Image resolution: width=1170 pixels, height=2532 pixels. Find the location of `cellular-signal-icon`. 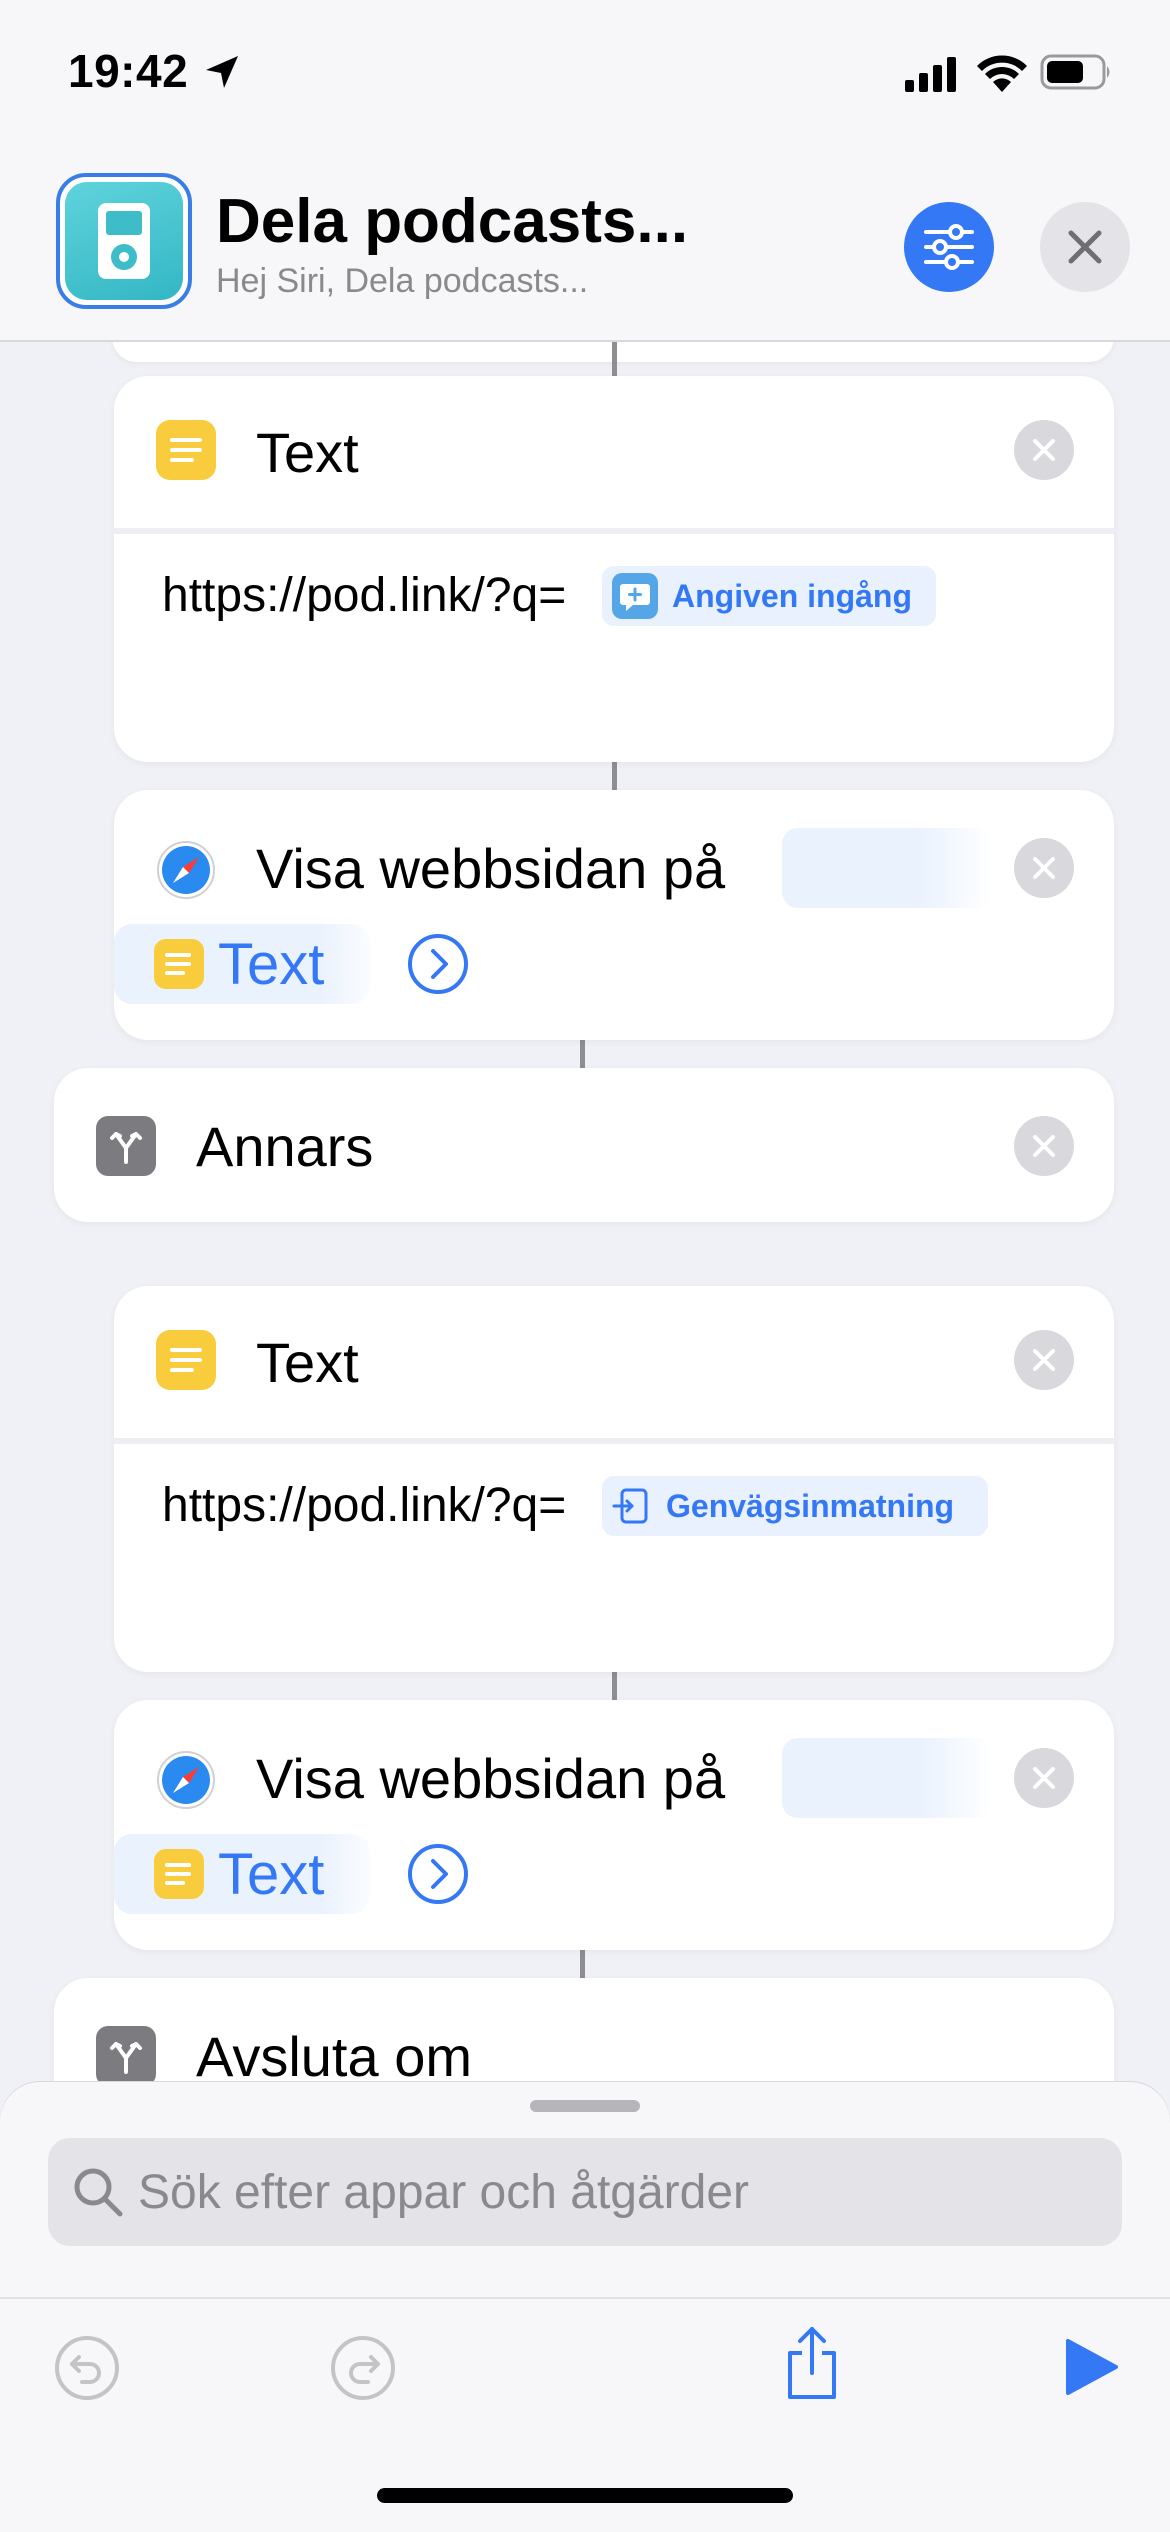

cellular-signal-icon is located at coordinates (930, 74).